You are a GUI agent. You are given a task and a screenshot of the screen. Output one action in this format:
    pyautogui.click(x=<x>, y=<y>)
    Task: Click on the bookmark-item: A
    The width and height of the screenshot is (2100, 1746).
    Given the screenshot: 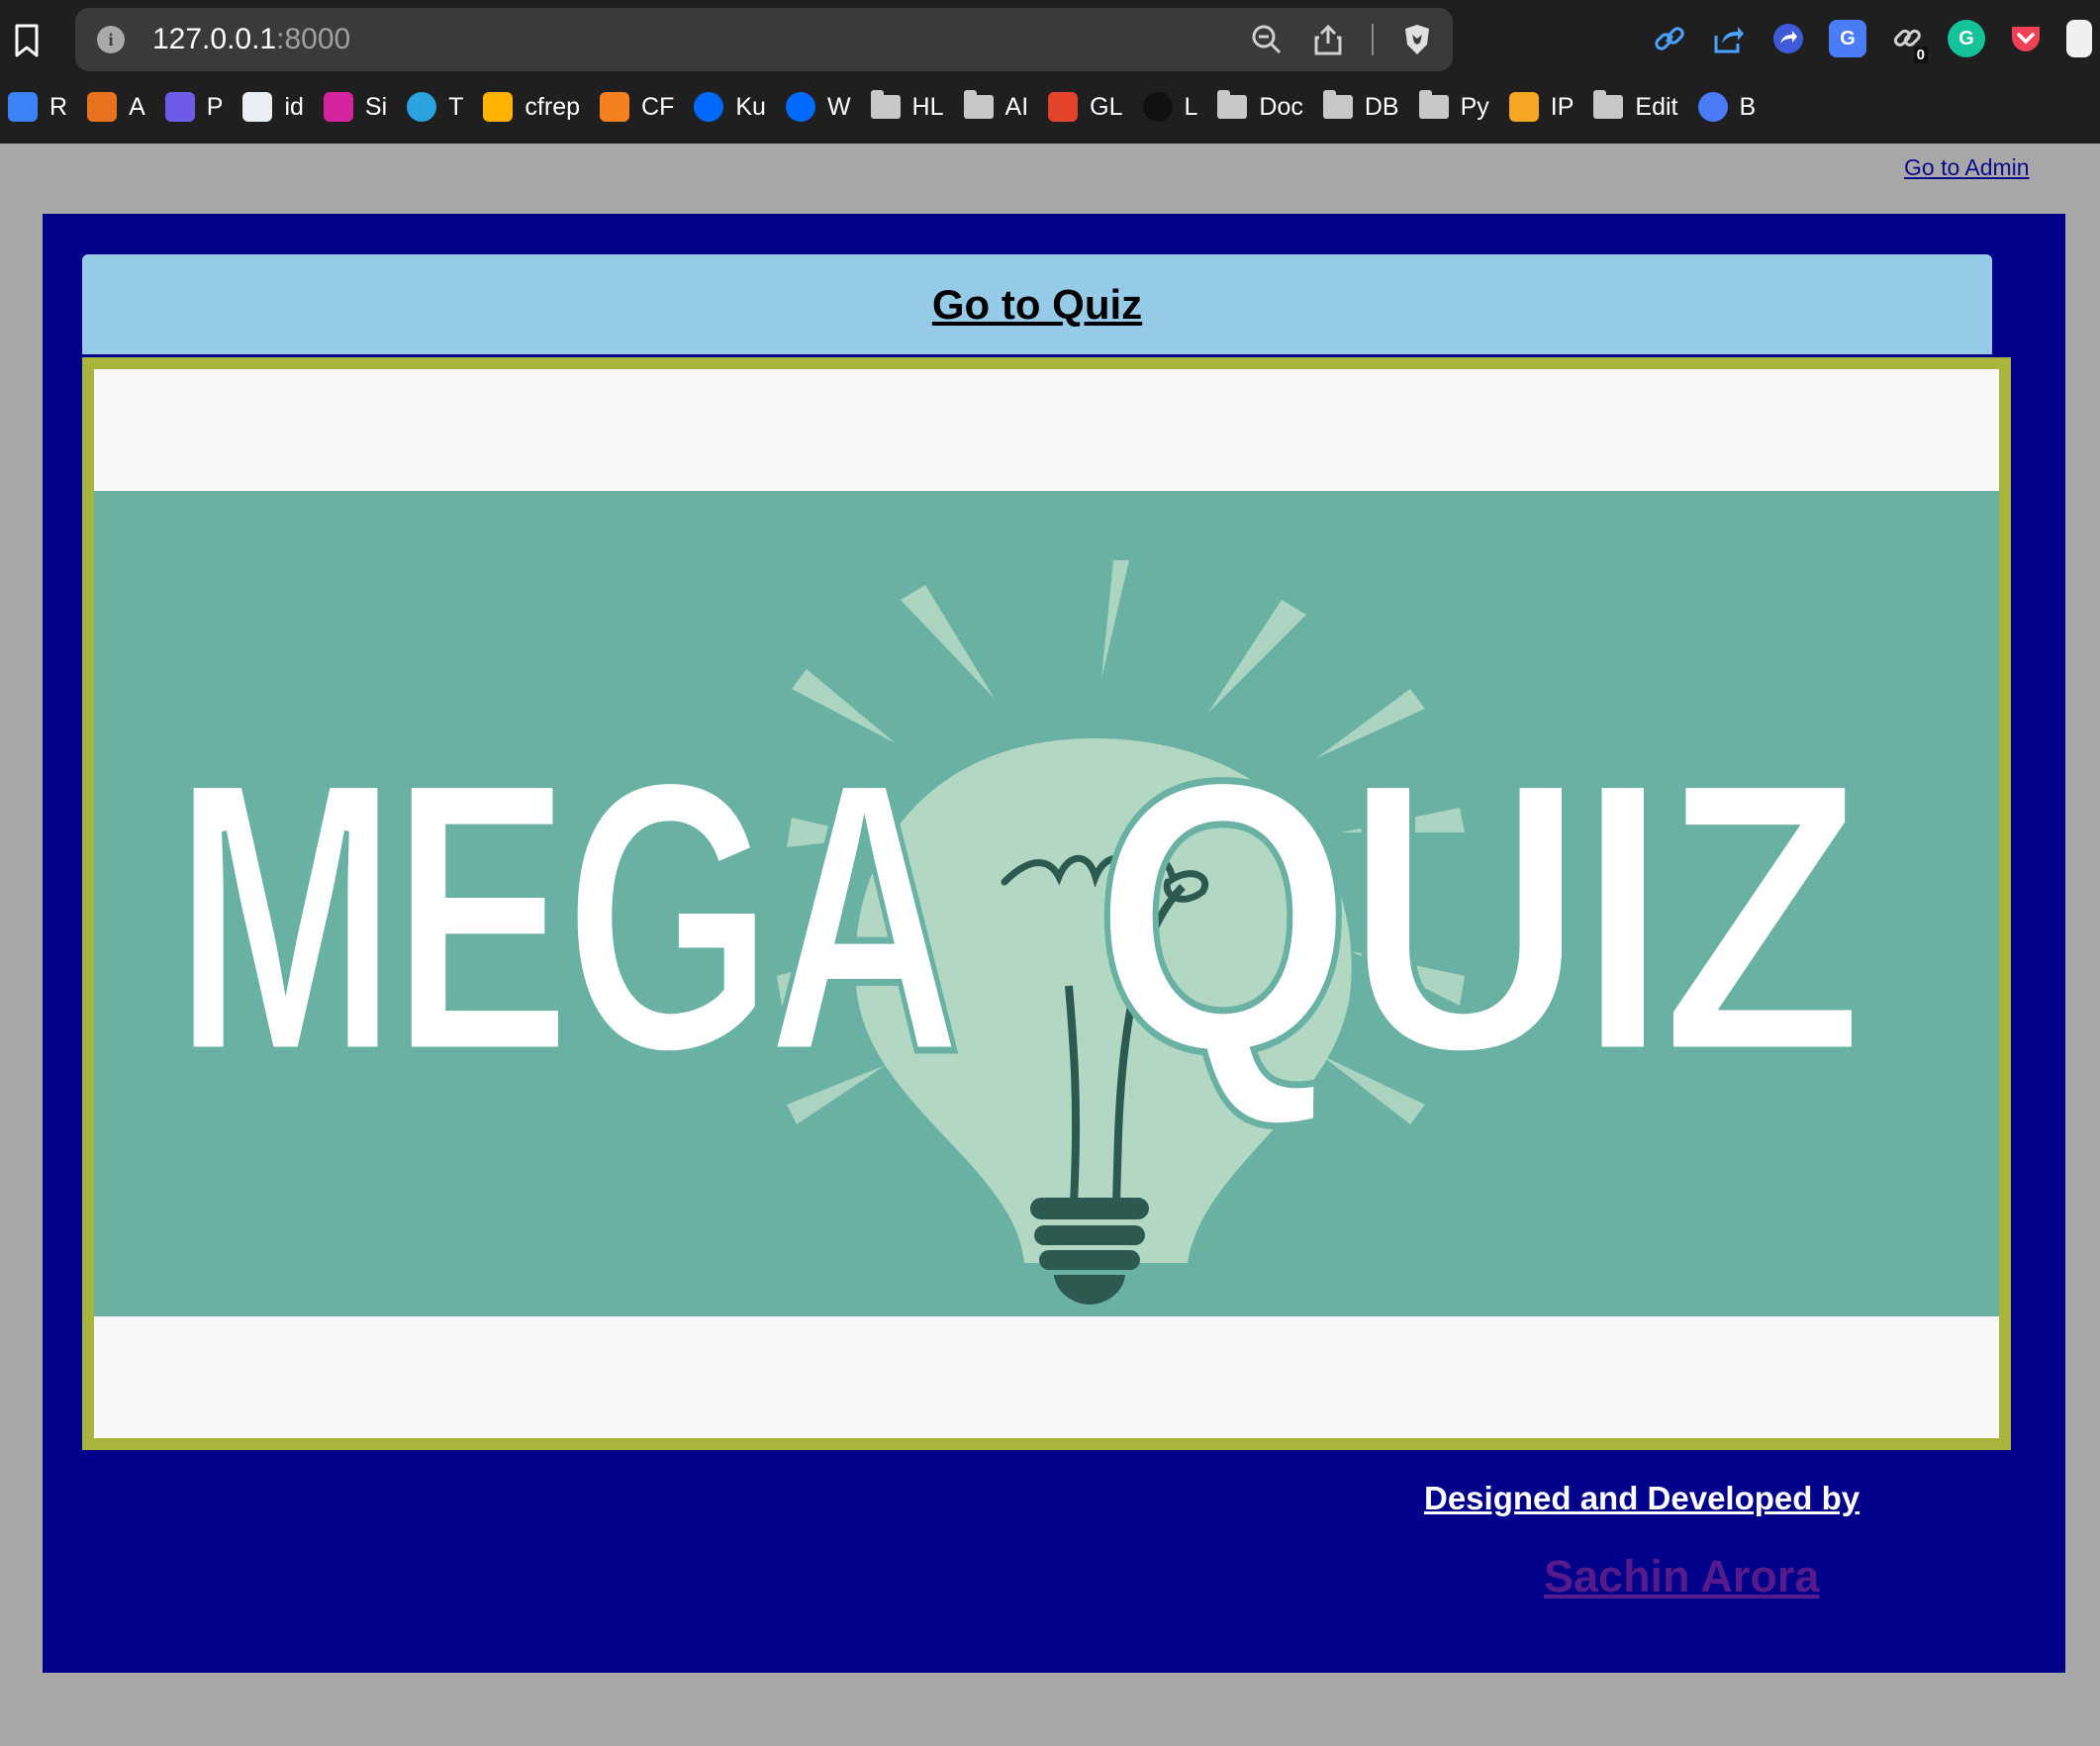 What is the action you would take?
    pyautogui.click(x=116, y=107)
    